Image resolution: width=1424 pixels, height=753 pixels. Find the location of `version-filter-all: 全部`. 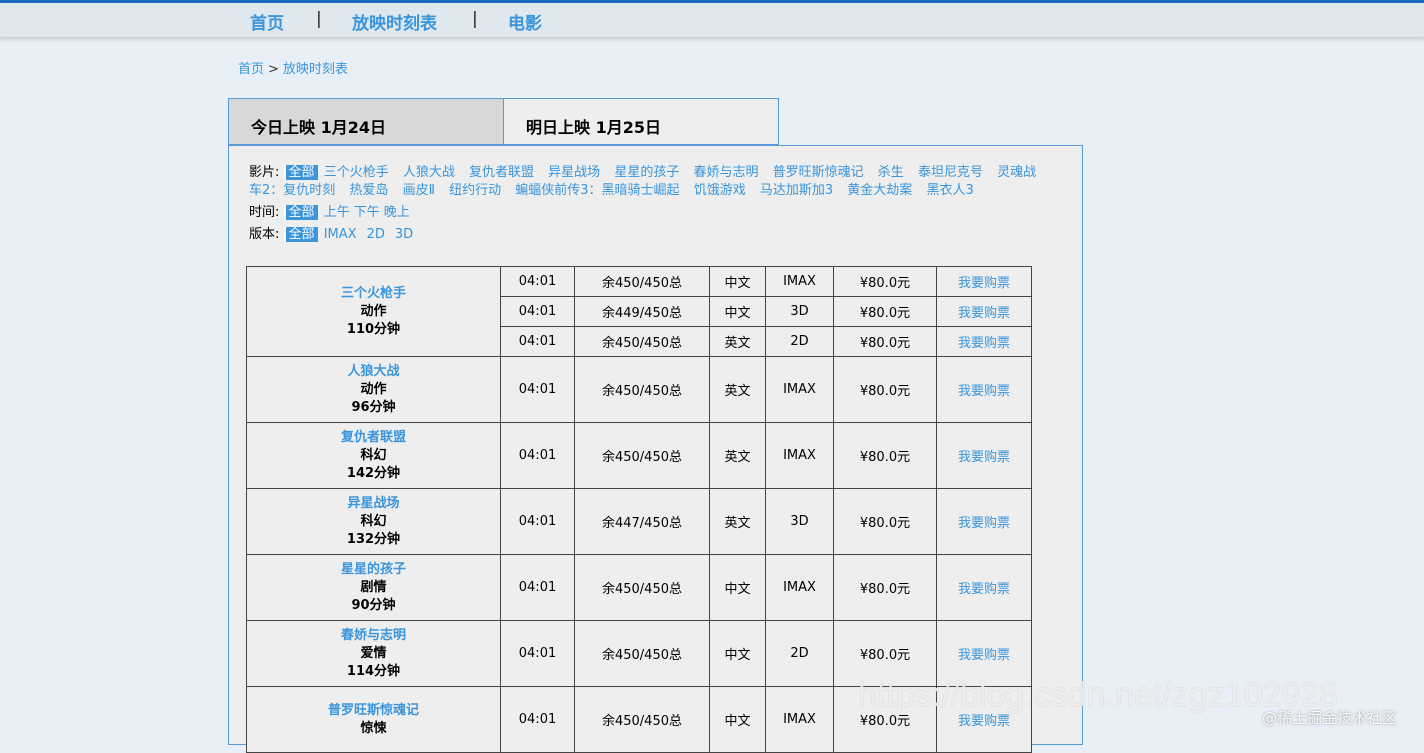

version-filter-all: 全部 is located at coordinates (300, 234).